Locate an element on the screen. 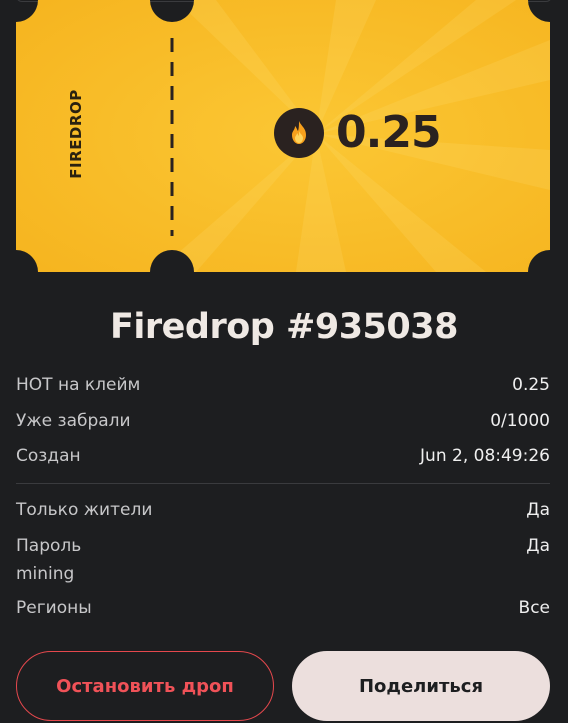 This screenshot has height=723, width=568. ticket-stub-label: FIREDROP is located at coordinates (76, 134).